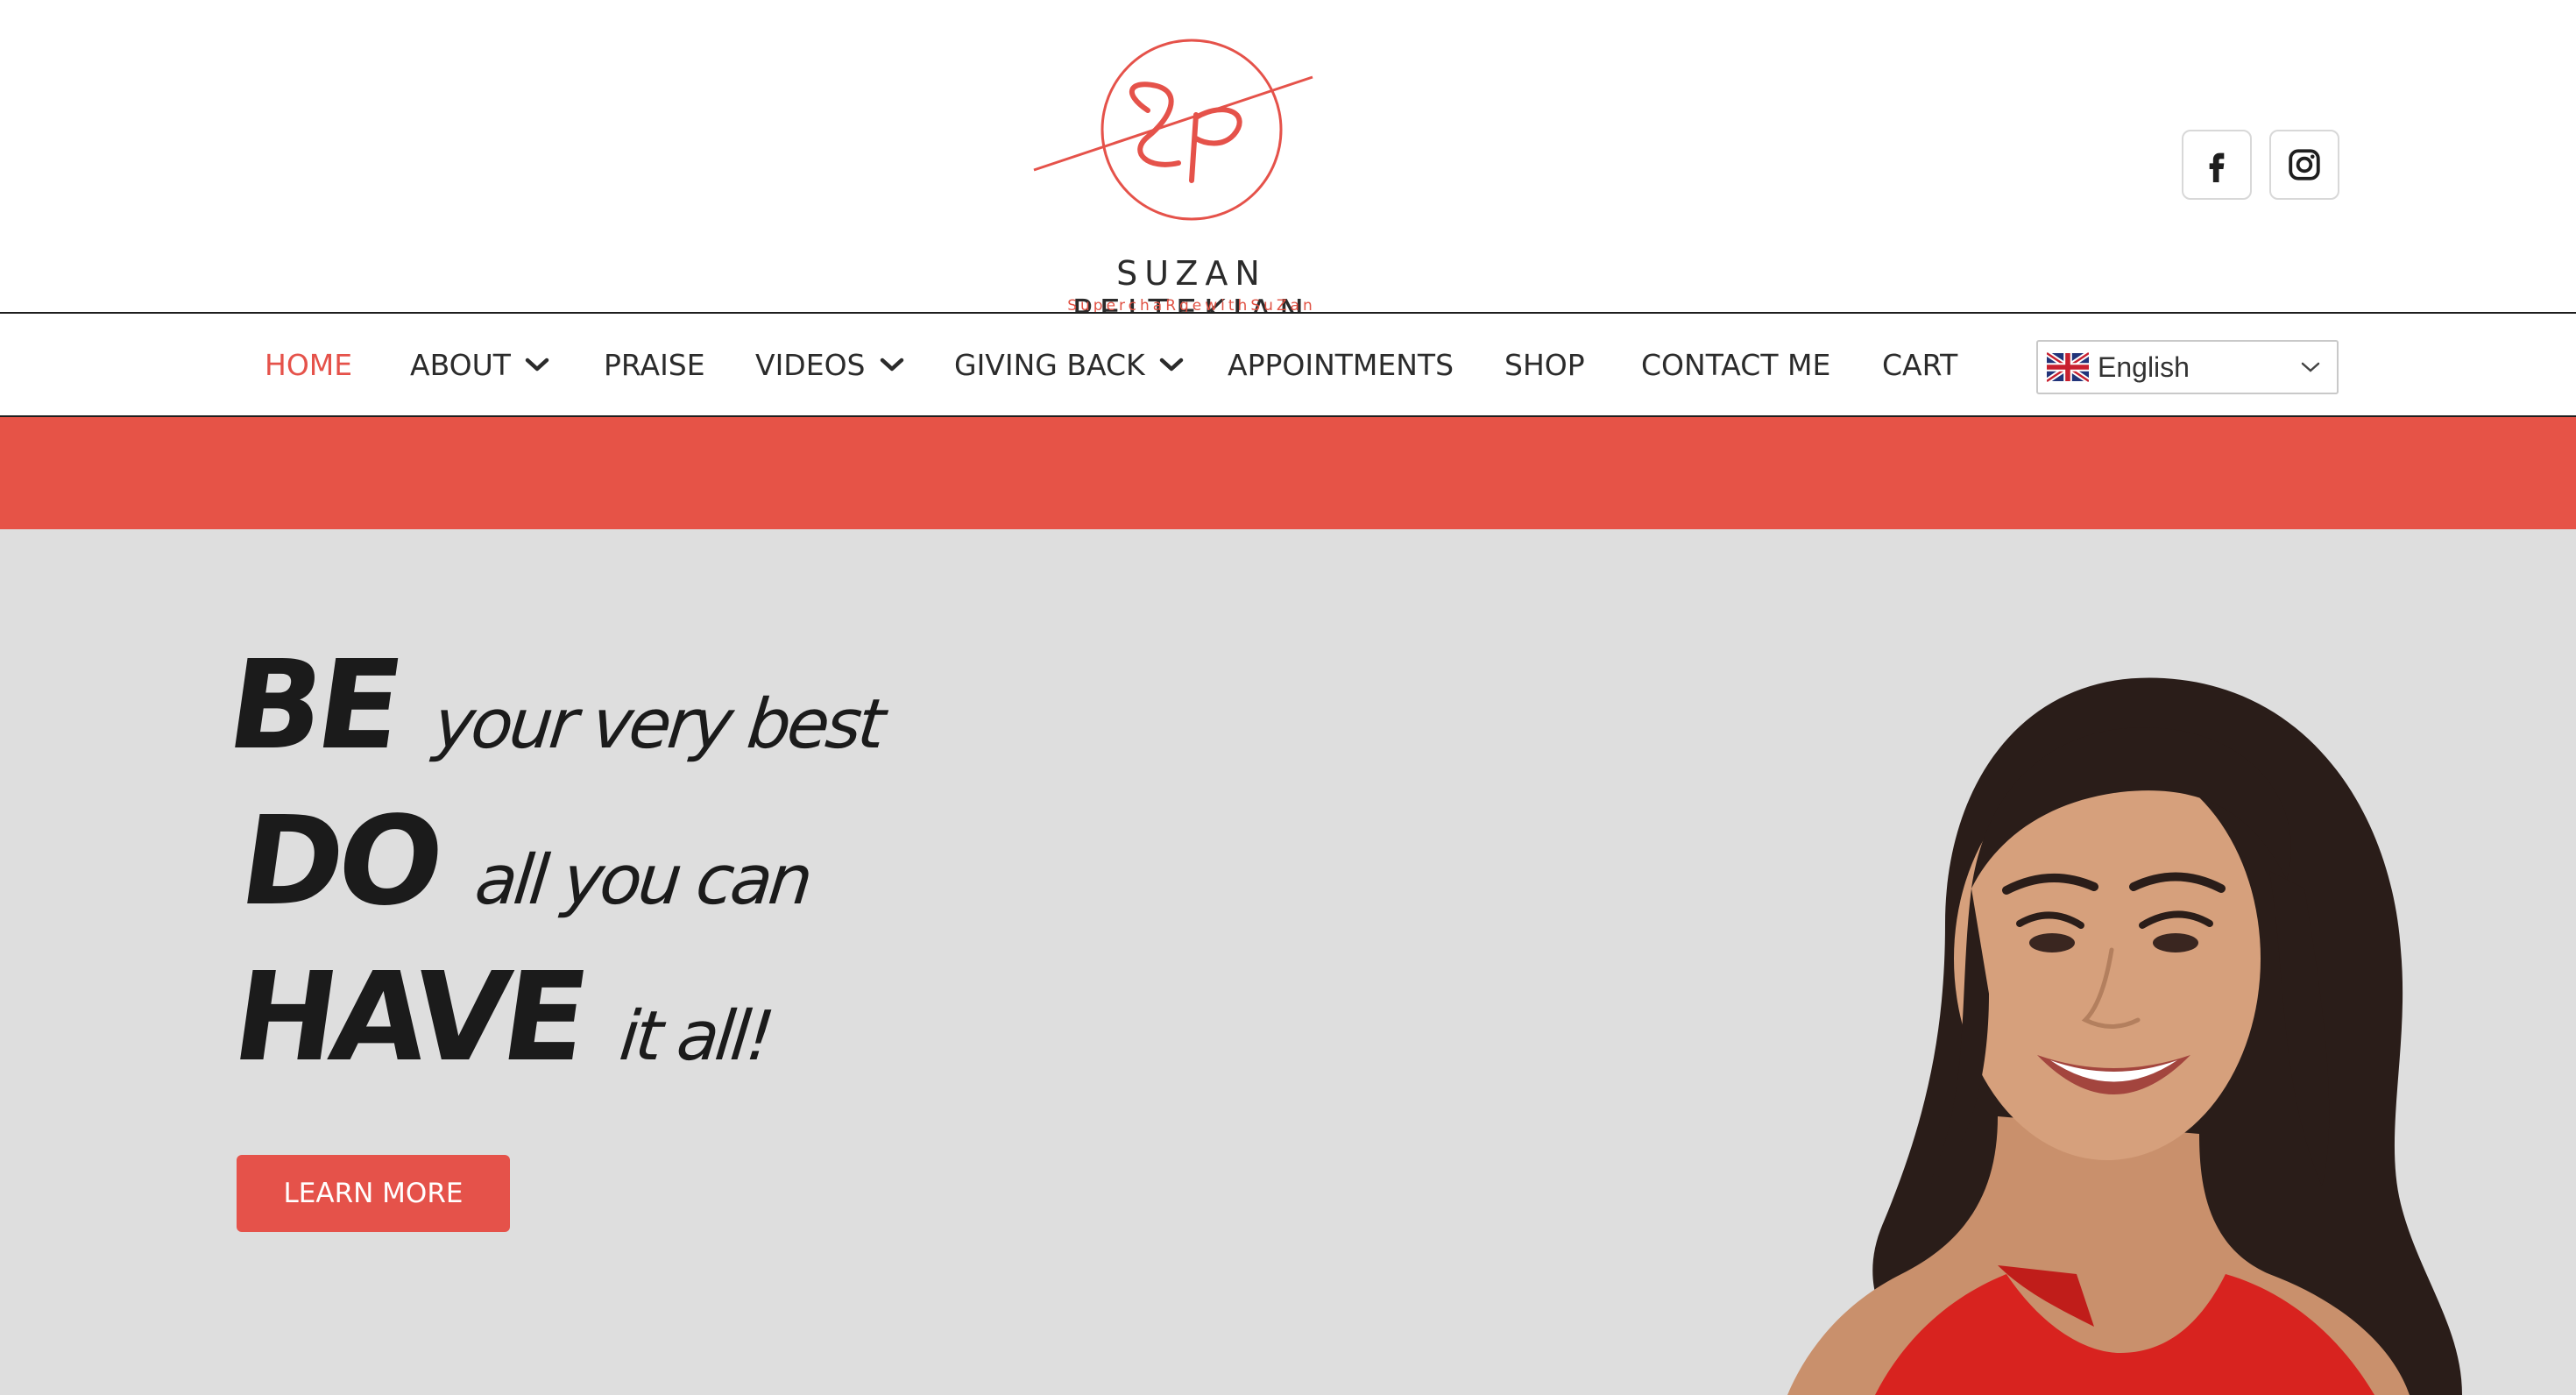 The height and width of the screenshot is (1395, 2576). I want to click on tagline-big: DO, so click(339, 861).